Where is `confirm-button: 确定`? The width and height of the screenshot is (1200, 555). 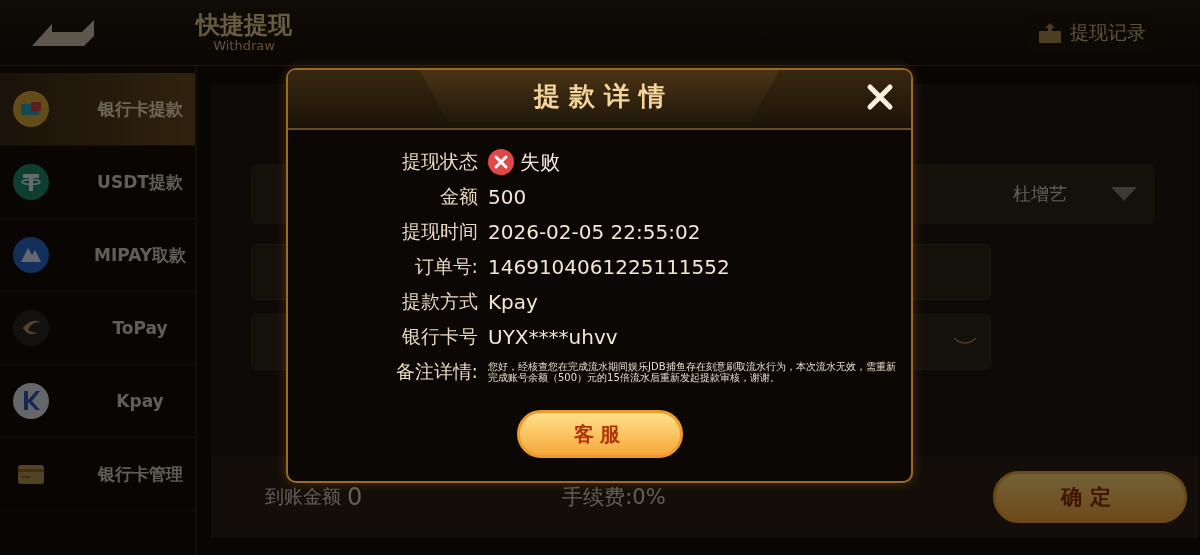 confirm-button: 确定 is located at coordinates (1090, 497).